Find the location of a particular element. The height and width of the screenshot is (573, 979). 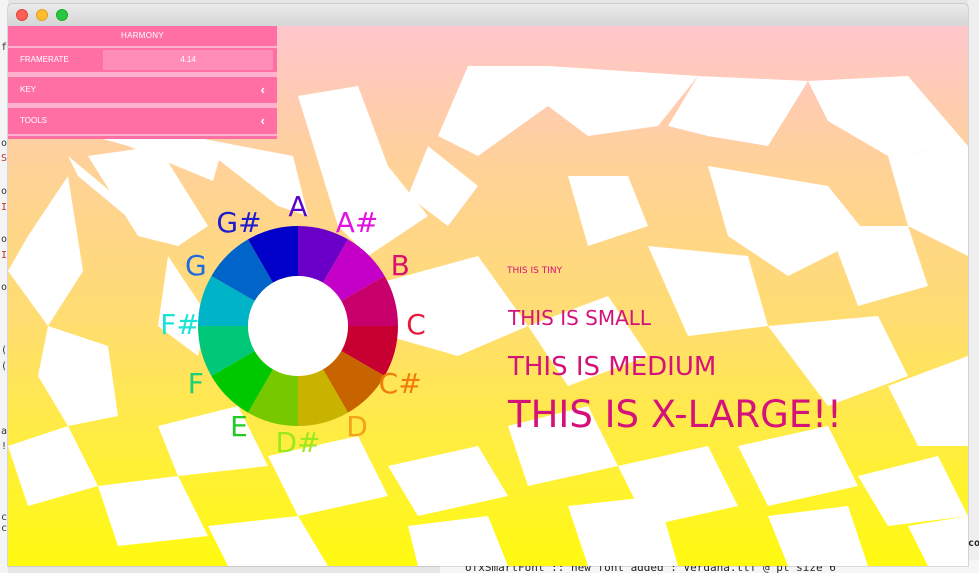

framerate-row: FRAMERATE 4.14 is located at coordinates (142, 59).